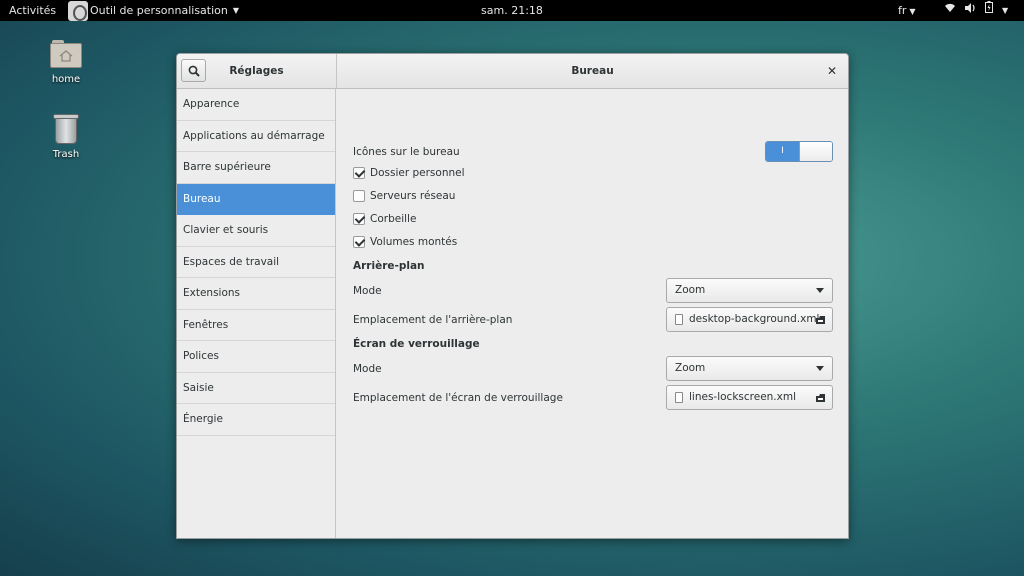 The width and height of the screenshot is (1024, 576). I want to click on app-menu: Outil de personnalisation ▼, so click(153, 10).